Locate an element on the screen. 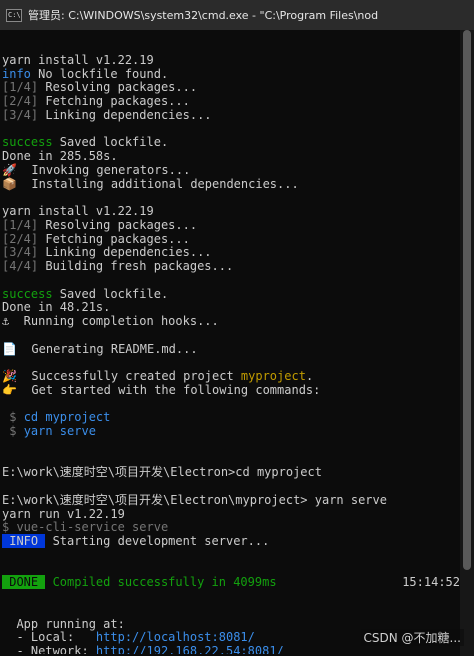  terminal-line: yarn run v1.22.19 is located at coordinates (231, 514).